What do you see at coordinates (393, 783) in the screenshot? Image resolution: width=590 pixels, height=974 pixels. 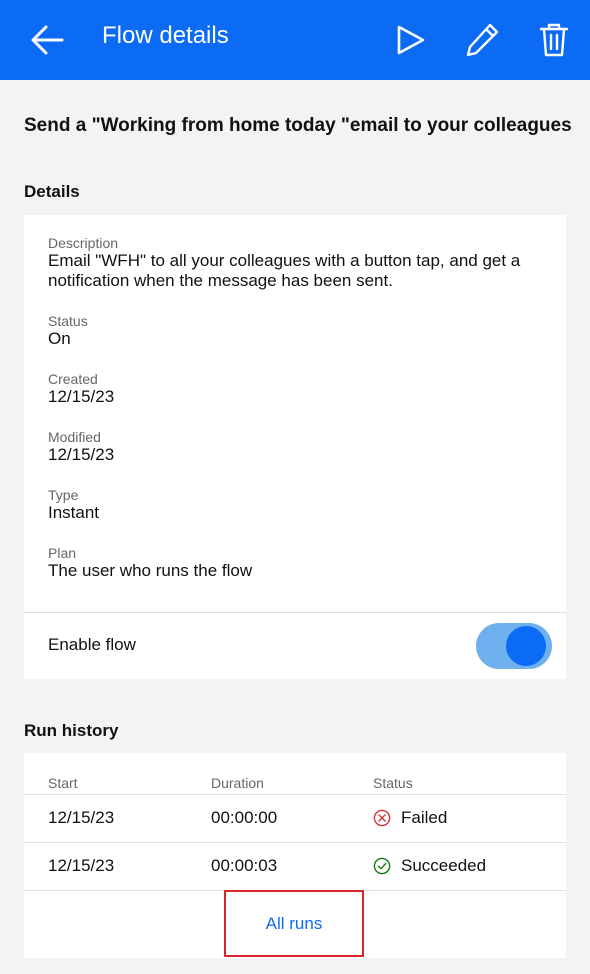 I see `column-header-status: Status` at bounding box center [393, 783].